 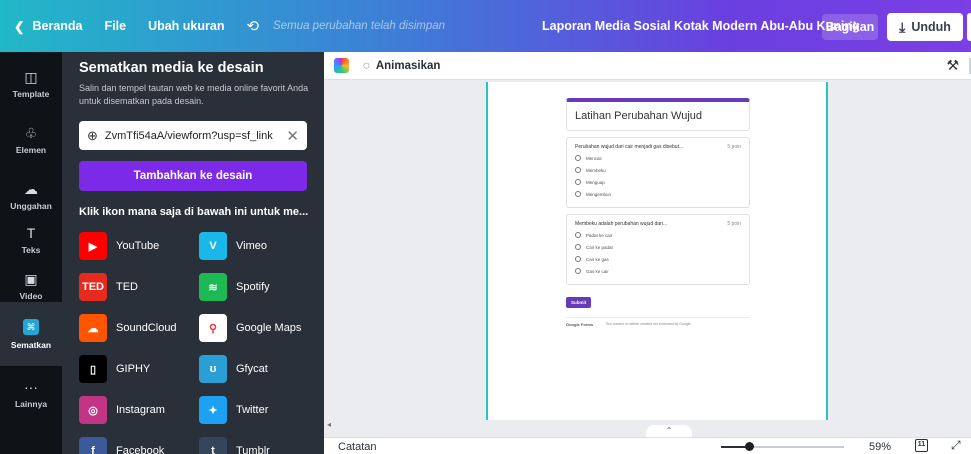 I want to click on embed-app-google-maps: ⚲ Google Maps, so click(x=259, y=328).